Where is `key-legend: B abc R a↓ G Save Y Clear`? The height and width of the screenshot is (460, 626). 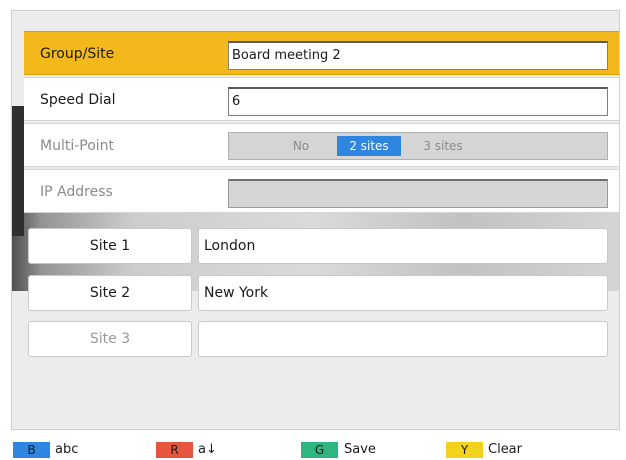
key-legend: B abc R a↓ G Save Y Clear is located at coordinates (313, 446).